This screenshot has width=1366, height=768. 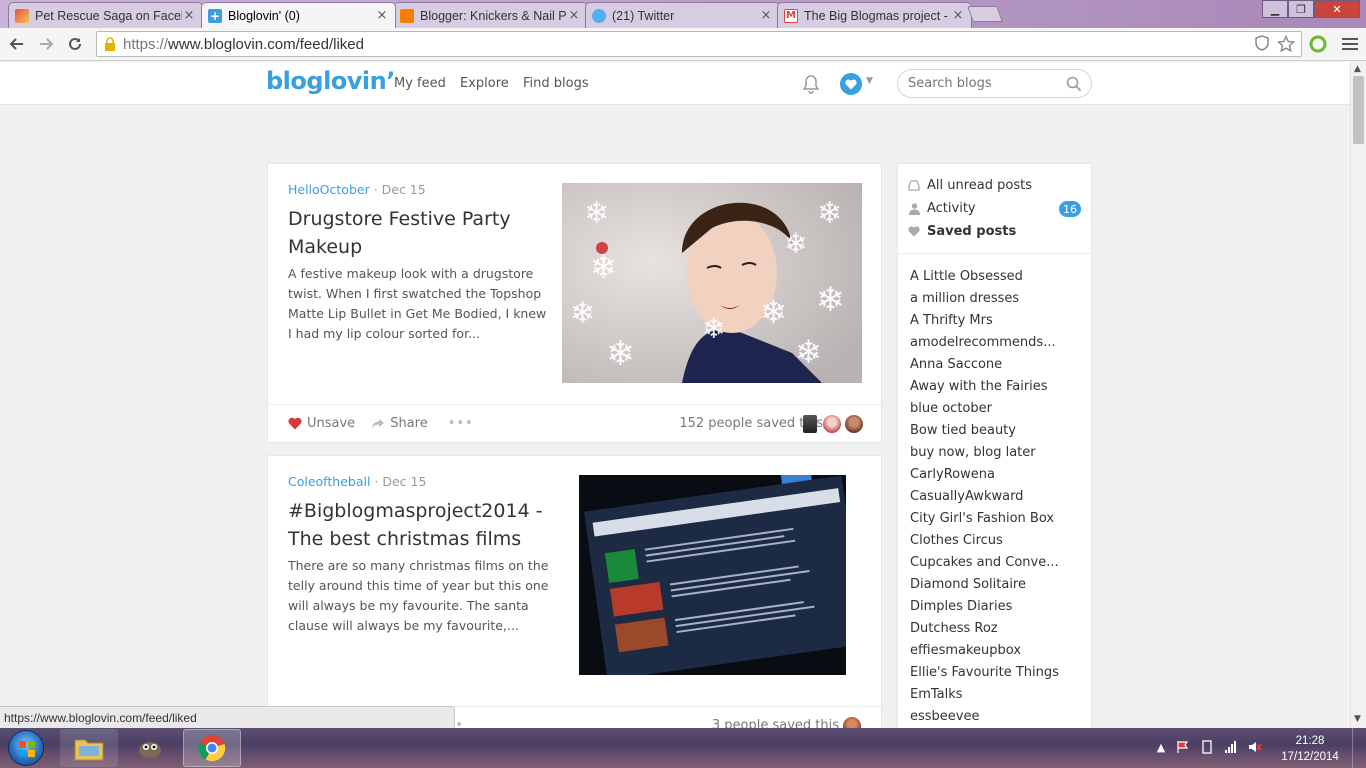 What do you see at coordinates (985, 14) in the screenshot?
I see `new-tab-button` at bounding box center [985, 14].